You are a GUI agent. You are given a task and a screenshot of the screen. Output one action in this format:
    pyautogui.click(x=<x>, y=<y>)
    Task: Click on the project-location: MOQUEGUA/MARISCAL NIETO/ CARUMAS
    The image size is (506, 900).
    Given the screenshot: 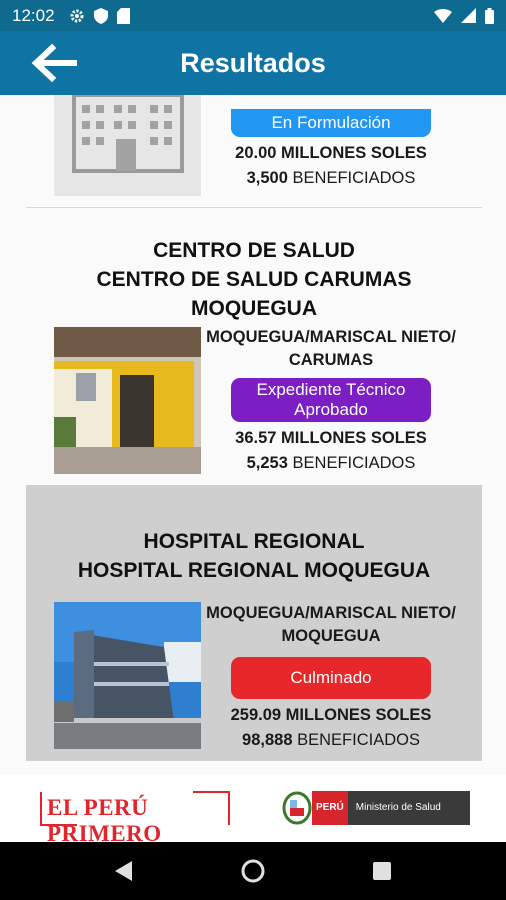 What is the action you would take?
    pyautogui.click(x=331, y=349)
    